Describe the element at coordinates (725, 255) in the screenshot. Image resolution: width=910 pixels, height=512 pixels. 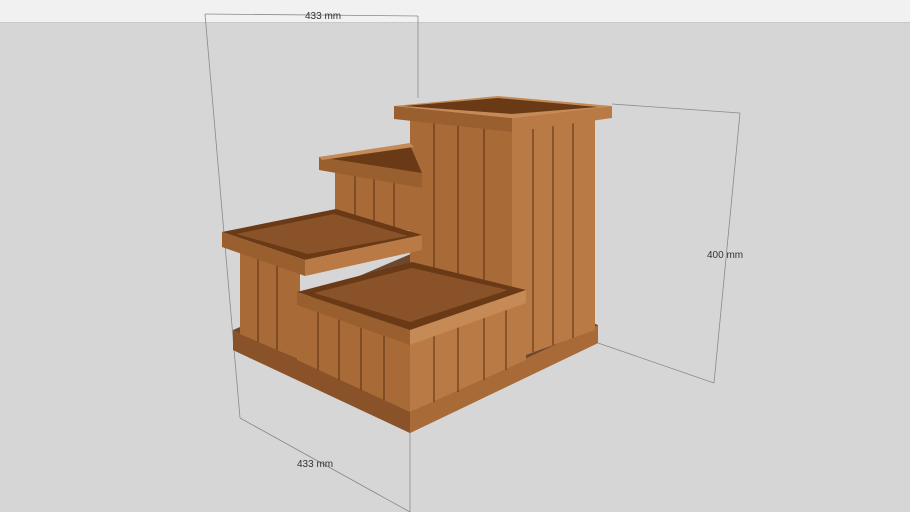
I see `dimension-right-label: 400 mm` at that location.